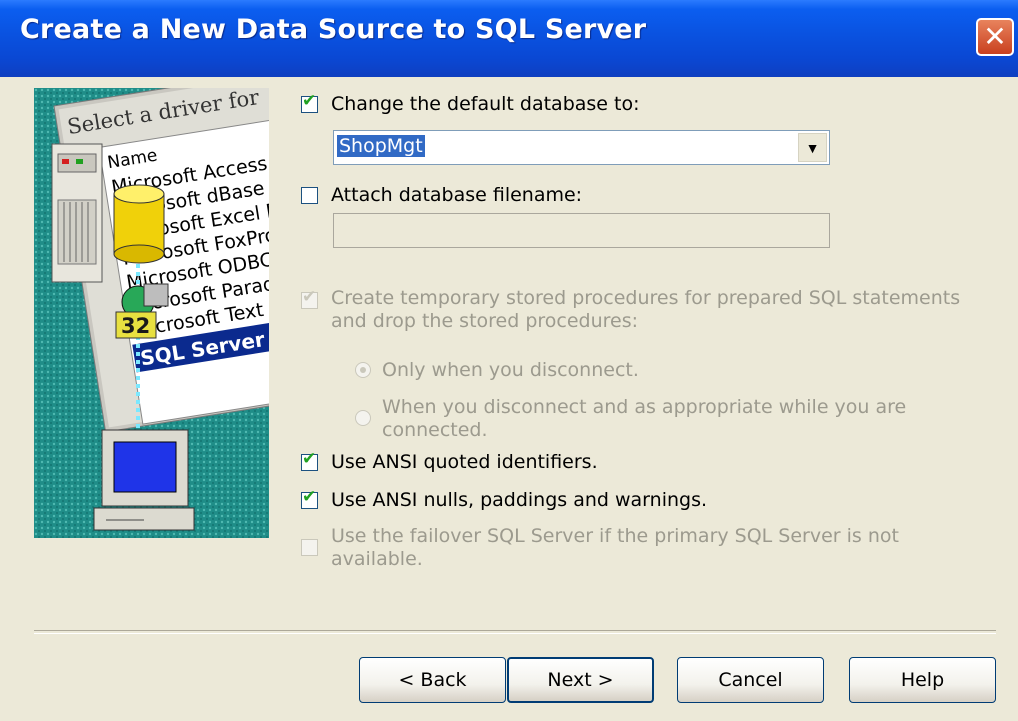 The image size is (1018, 721). What do you see at coordinates (581, 147) in the screenshot?
I see `default-database-combobox: ShopMgt ▼` at bounding box center [581, 147].